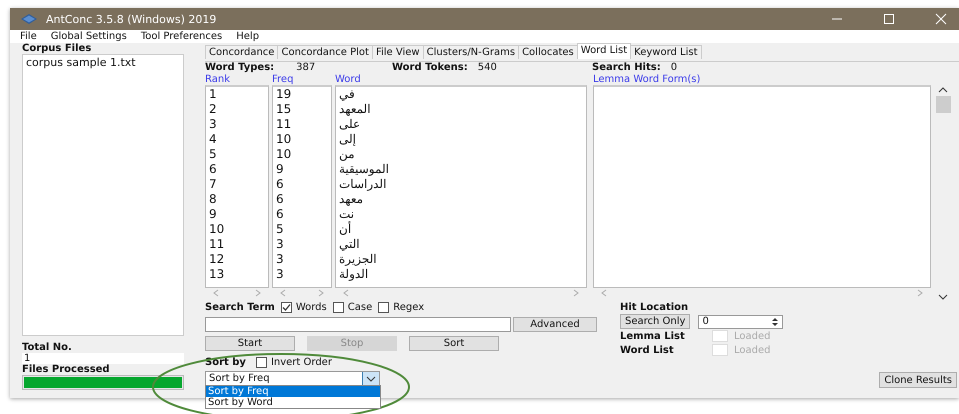 This screenshot has width=959, height=414. What do you see at coordinates (306, 68) in the screenshot?
I see `stat-value: 387` at bounding box center [306, 68].